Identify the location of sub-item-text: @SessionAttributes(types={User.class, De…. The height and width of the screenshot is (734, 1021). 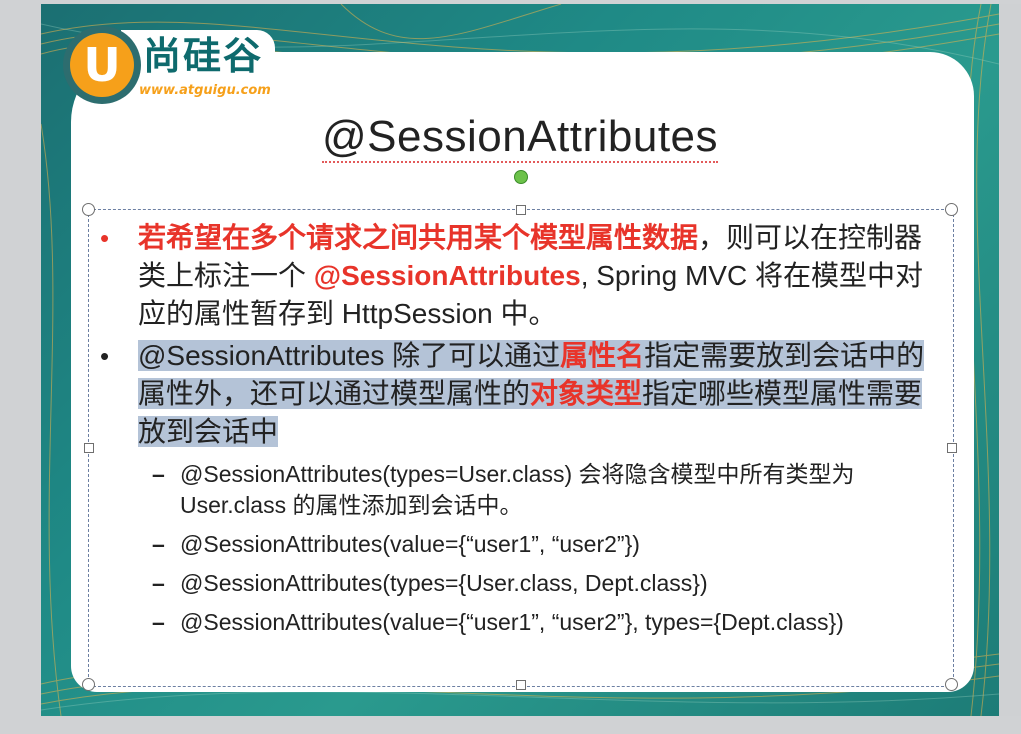
(444, 583).